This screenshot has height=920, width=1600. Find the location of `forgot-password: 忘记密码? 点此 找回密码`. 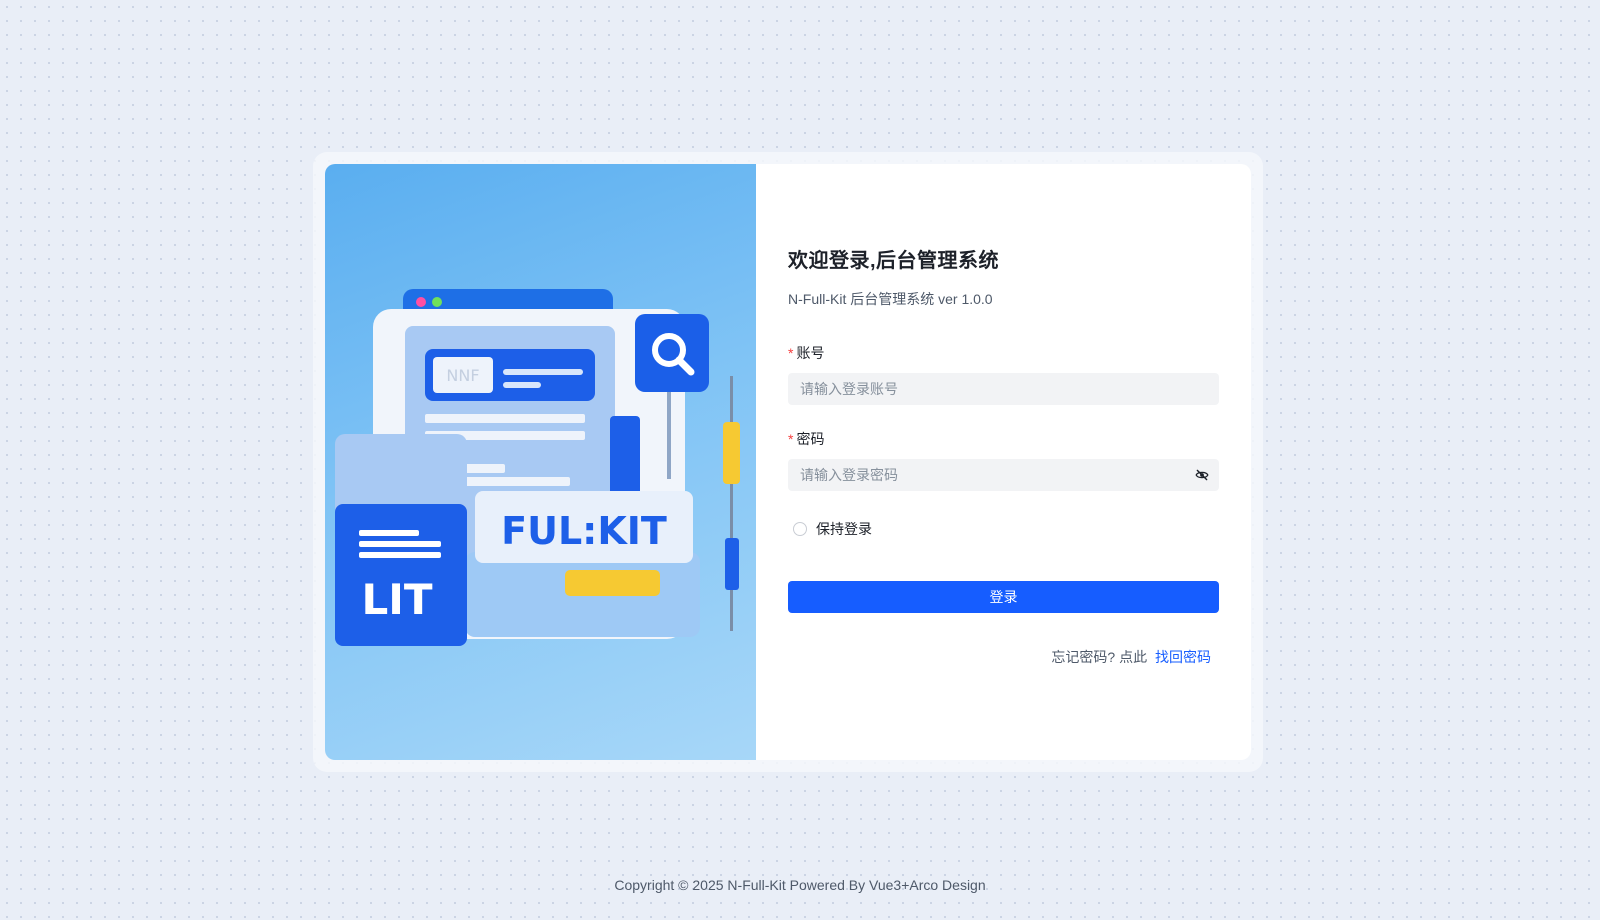

forgot-password: 忘记密码? 点此 找回密码 is located at coordinates (1131, 657).